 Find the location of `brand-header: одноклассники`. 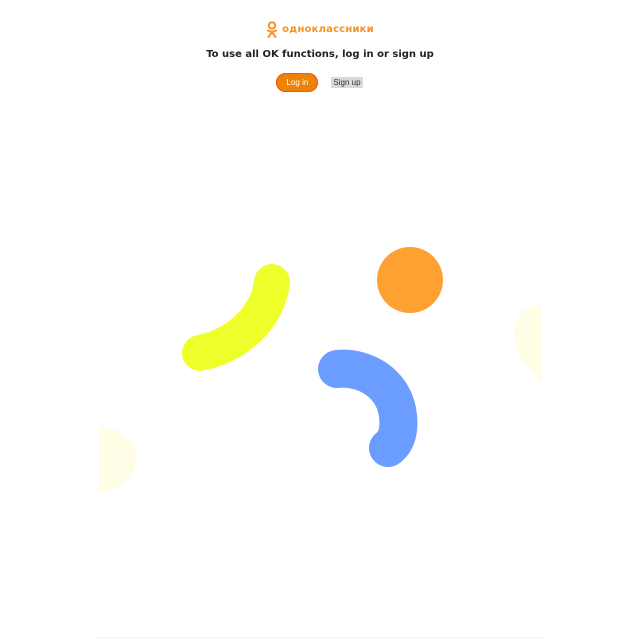

brand-header: одноклассники is located at coordinates (320, 32).